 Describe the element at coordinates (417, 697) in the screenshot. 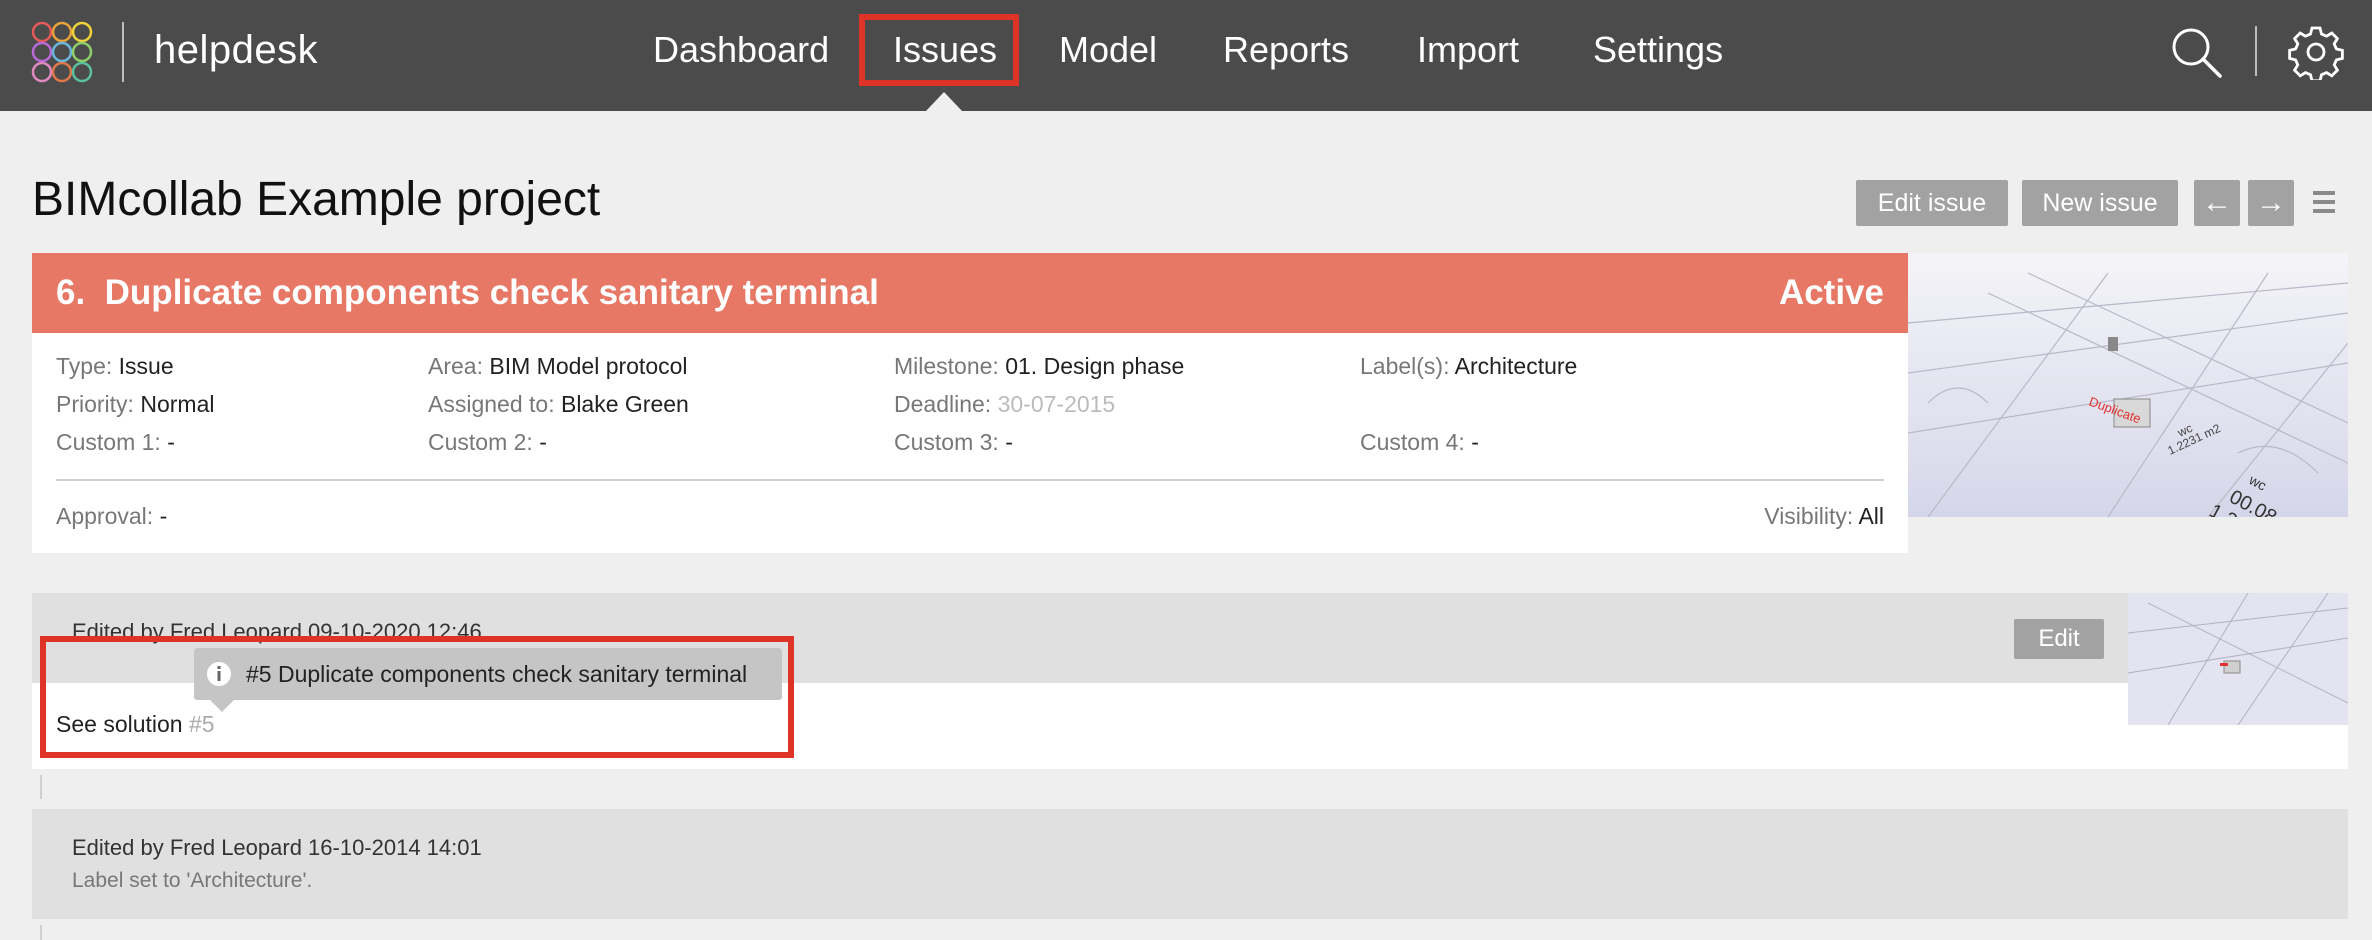

I see `annotation-highlight` at that location.